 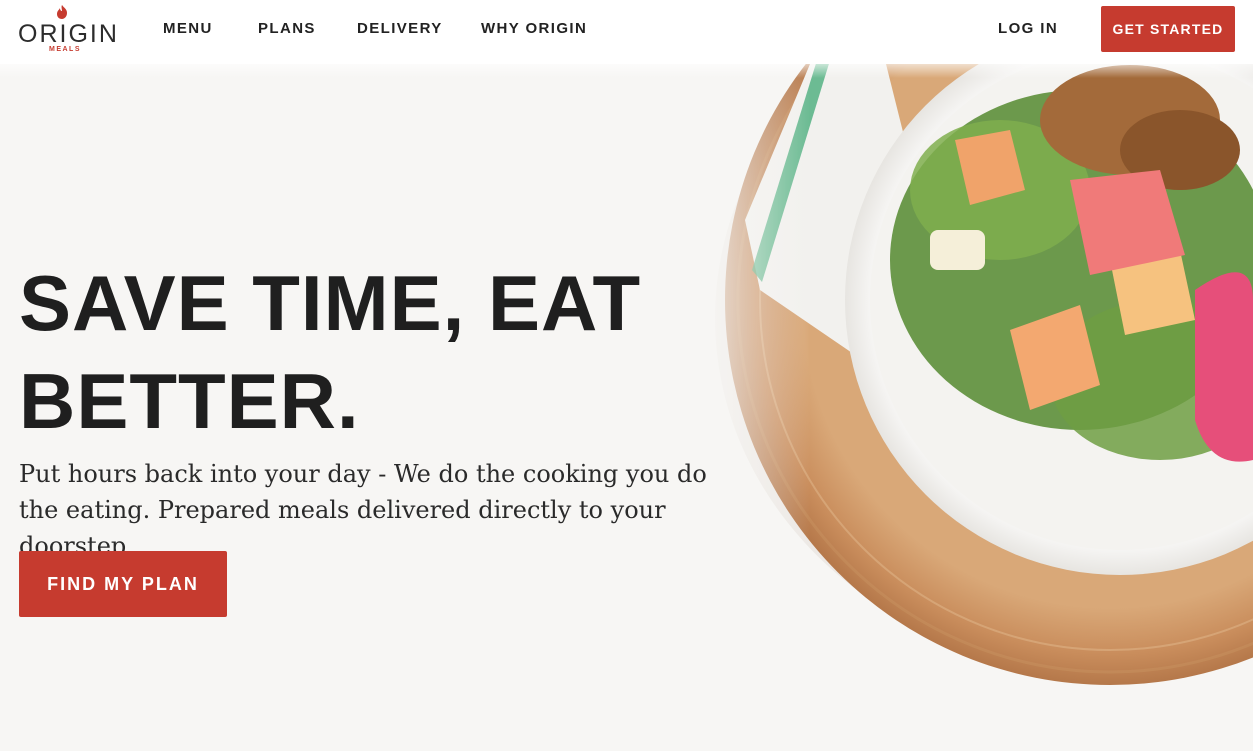 What do you see at coordinates (287, 28) in the screenshot?
I see `nav-plans: PLANS` at bounding box center [287, 28].